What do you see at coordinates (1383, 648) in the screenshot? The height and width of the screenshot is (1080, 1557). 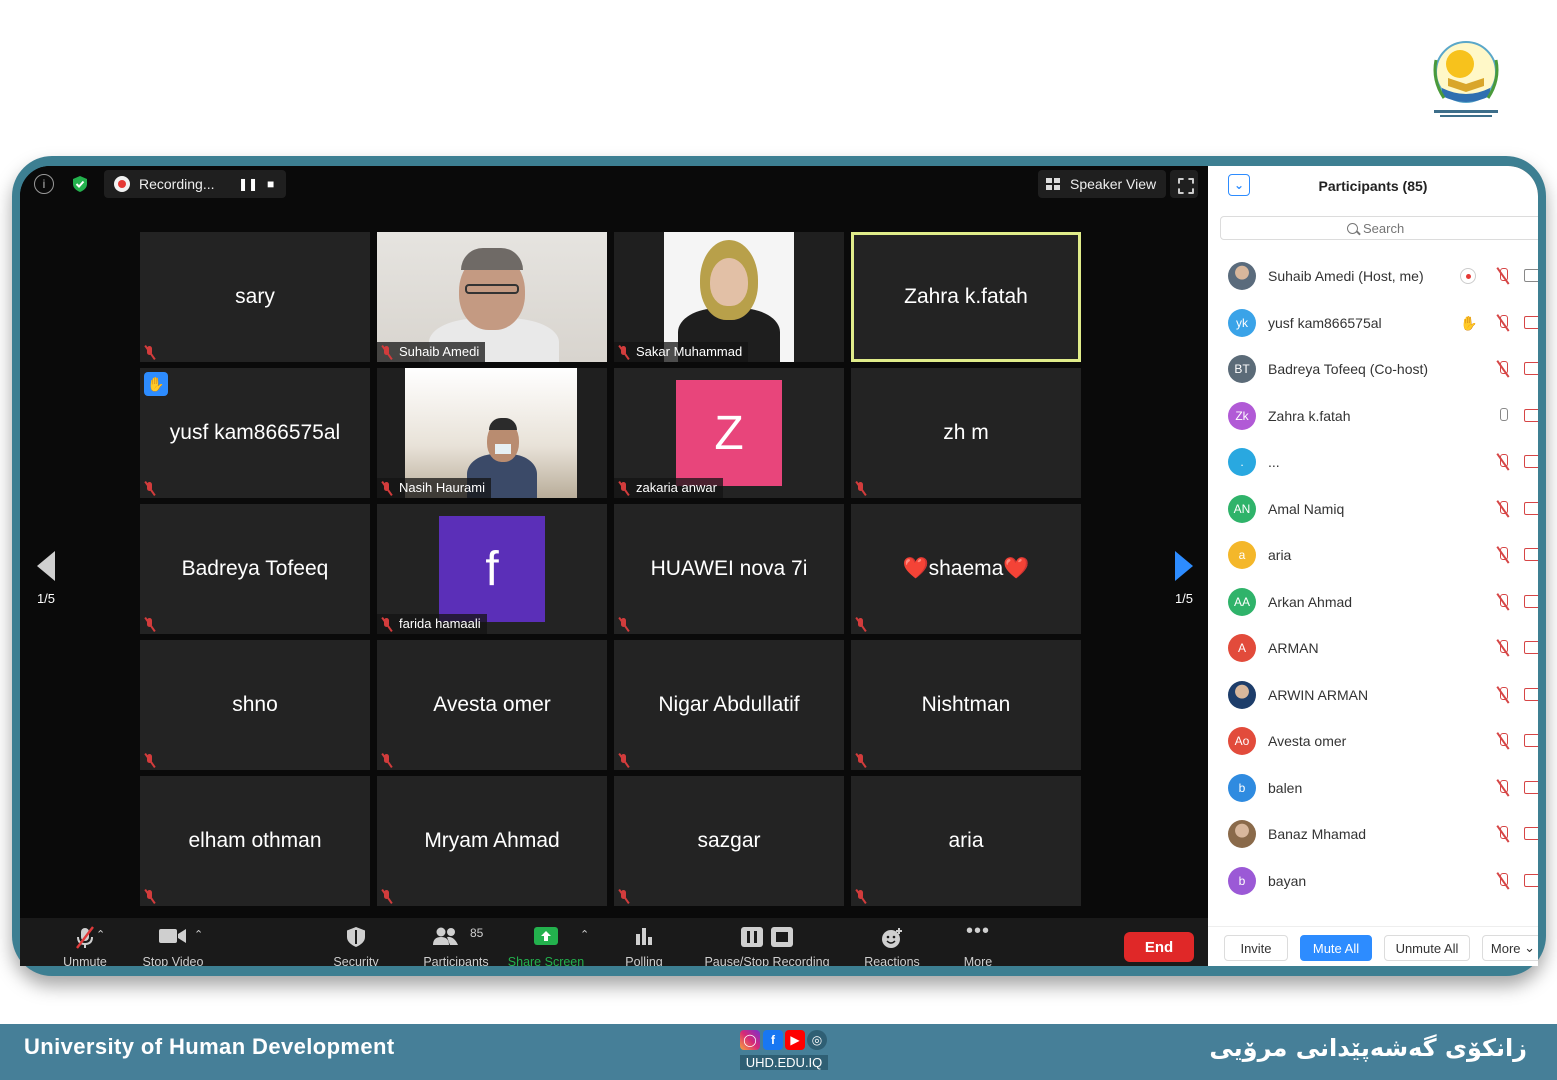 I see `participant-row: A ARMAN` at bounding box center [1383, 648].